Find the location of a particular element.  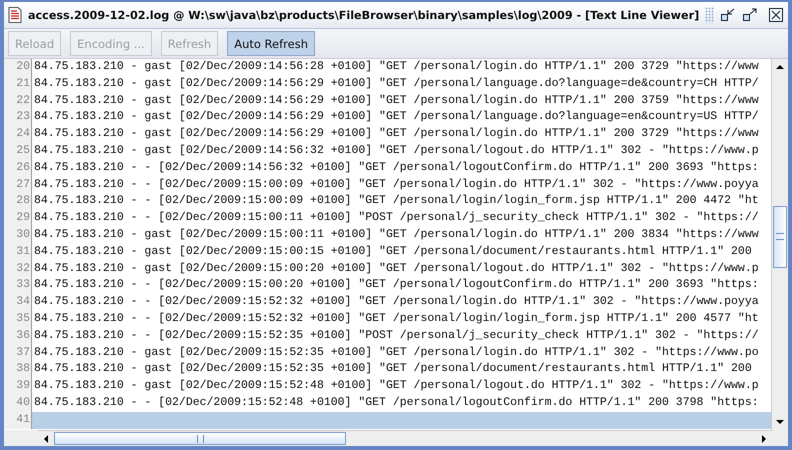

line-number: 24 is located at coordinates (18, 134).